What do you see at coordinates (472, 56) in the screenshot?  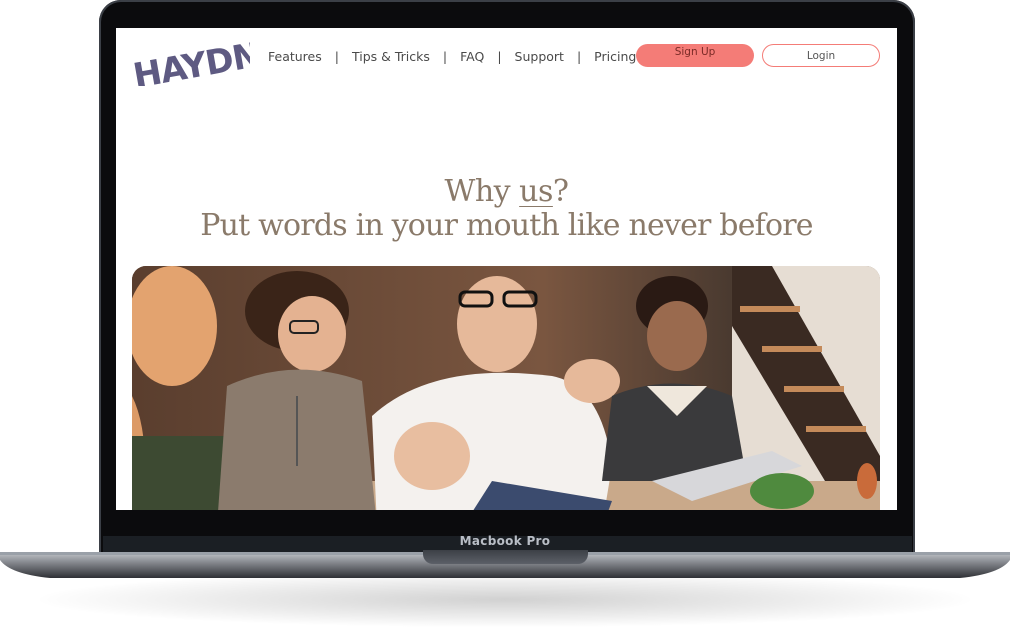 I see `nav-item-faq: FAQ` at bounding box center [472, 56].